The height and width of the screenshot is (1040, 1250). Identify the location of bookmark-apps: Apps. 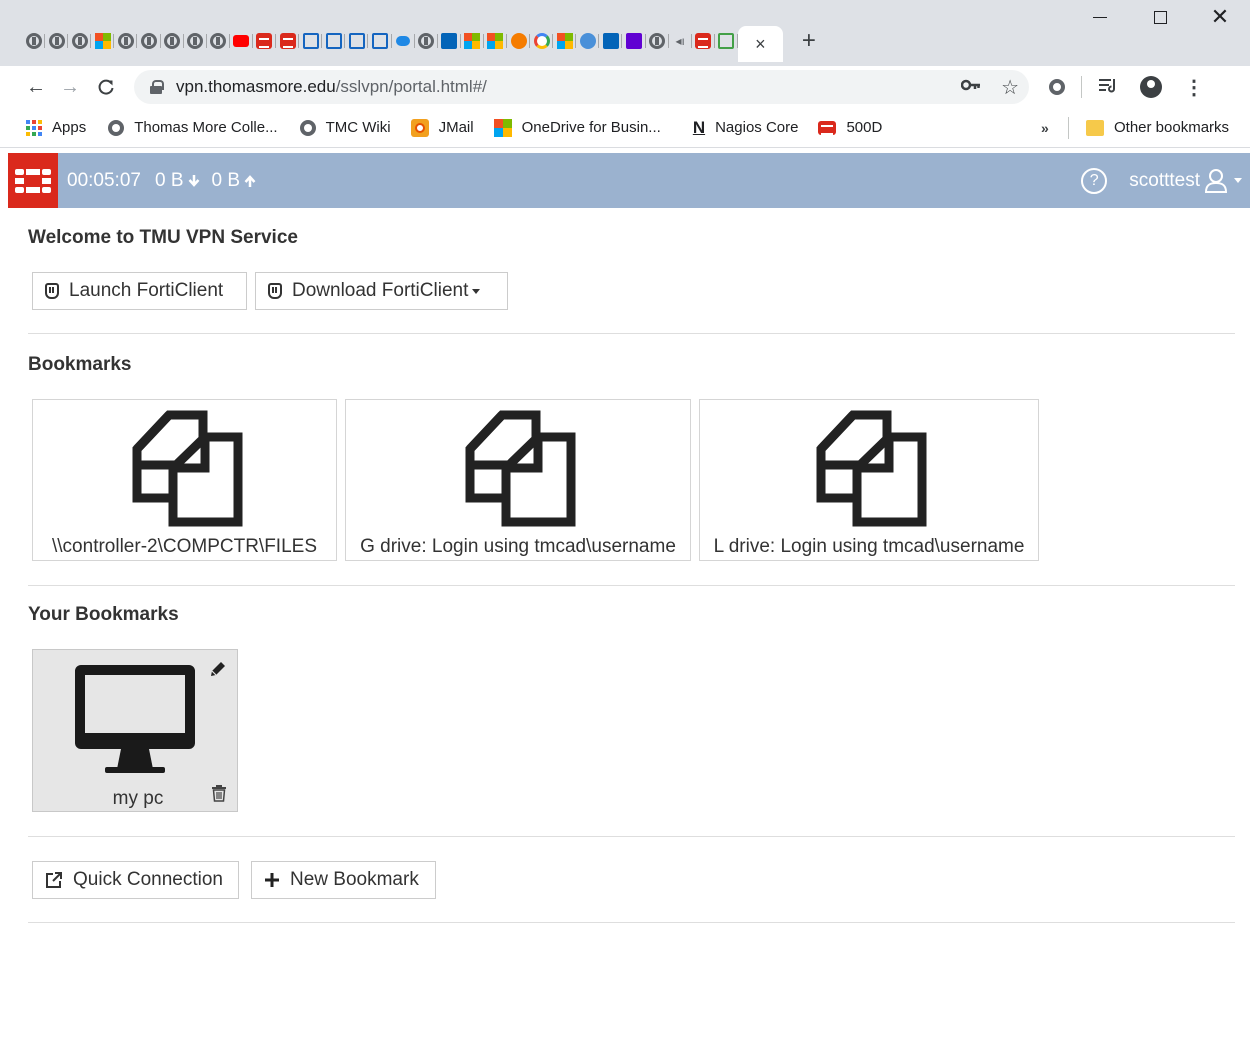
(56, 128).